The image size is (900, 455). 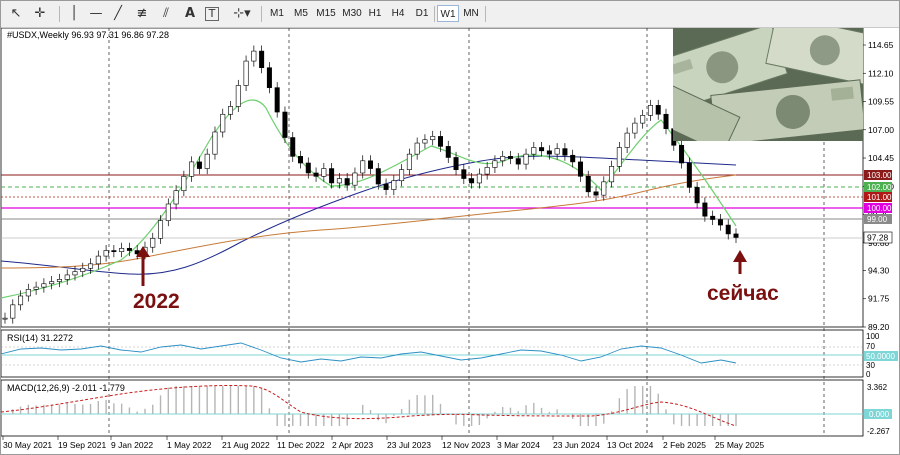 What do you see at coordinates (142, 13) in the screenshot?
I see `fibonacci-icon: ≢` at bounding box center [142, 13].